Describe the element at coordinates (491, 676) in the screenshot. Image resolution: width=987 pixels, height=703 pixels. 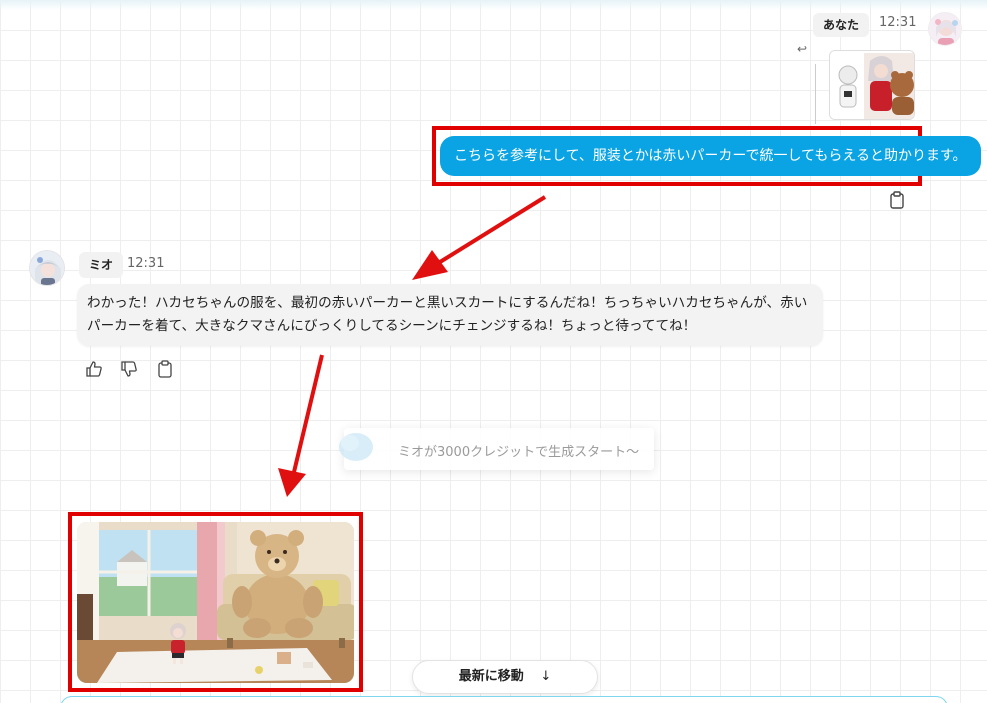
I see `jump-to-latest-label: 最新に移動` at that location.